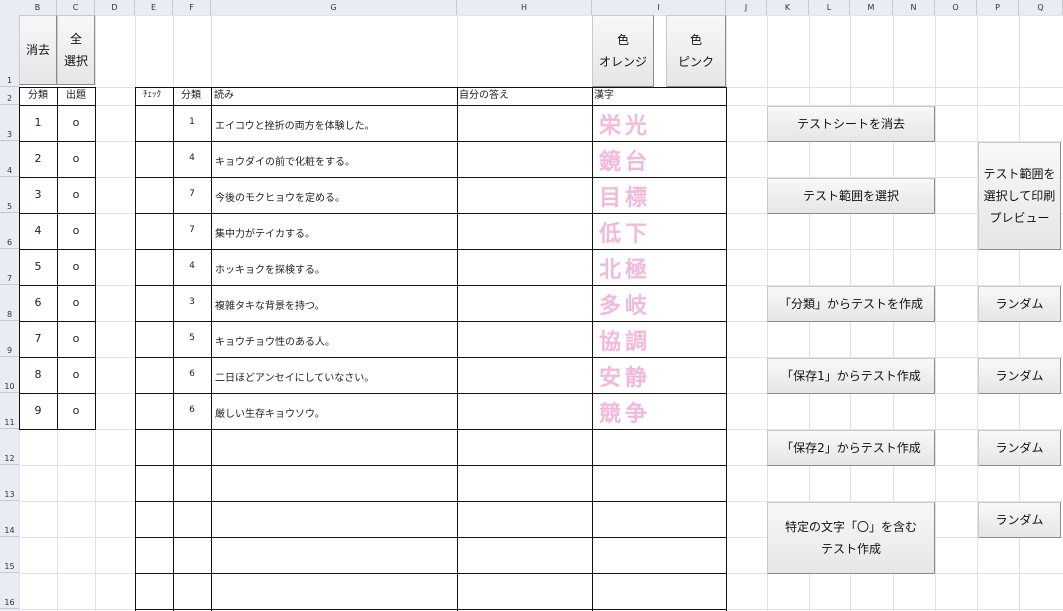 The width and height of the screenshot is (1063, 611). Describe the element at coordinates (192, 302) in the screenshot. I see `category-number: 3` at that location.